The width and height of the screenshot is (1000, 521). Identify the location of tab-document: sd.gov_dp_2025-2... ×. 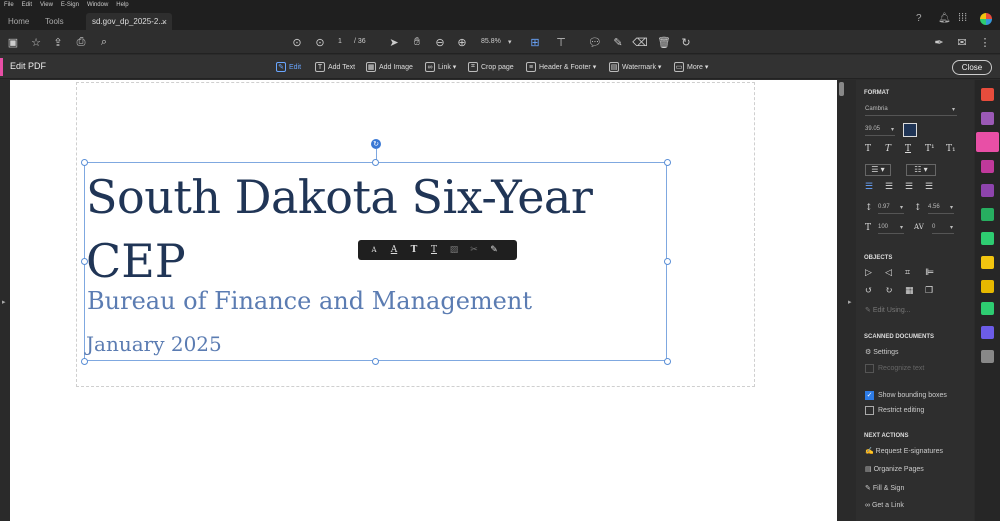
(129, 21).